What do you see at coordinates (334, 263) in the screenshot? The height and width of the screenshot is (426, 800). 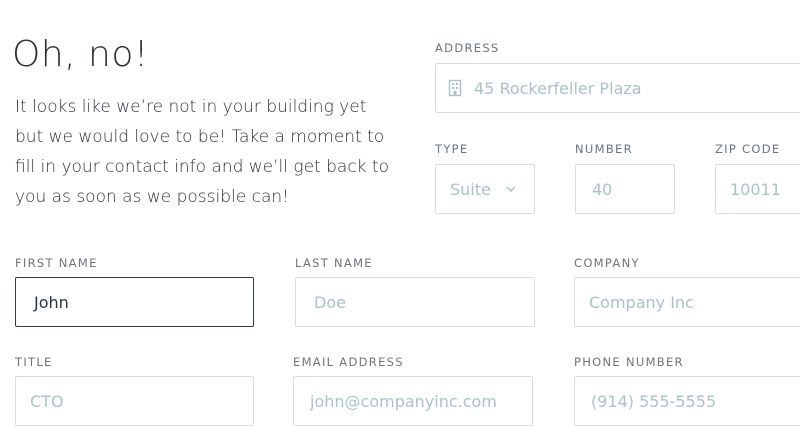 I see `last-name-label: LAST NAME` at bounding box center [334, 263].